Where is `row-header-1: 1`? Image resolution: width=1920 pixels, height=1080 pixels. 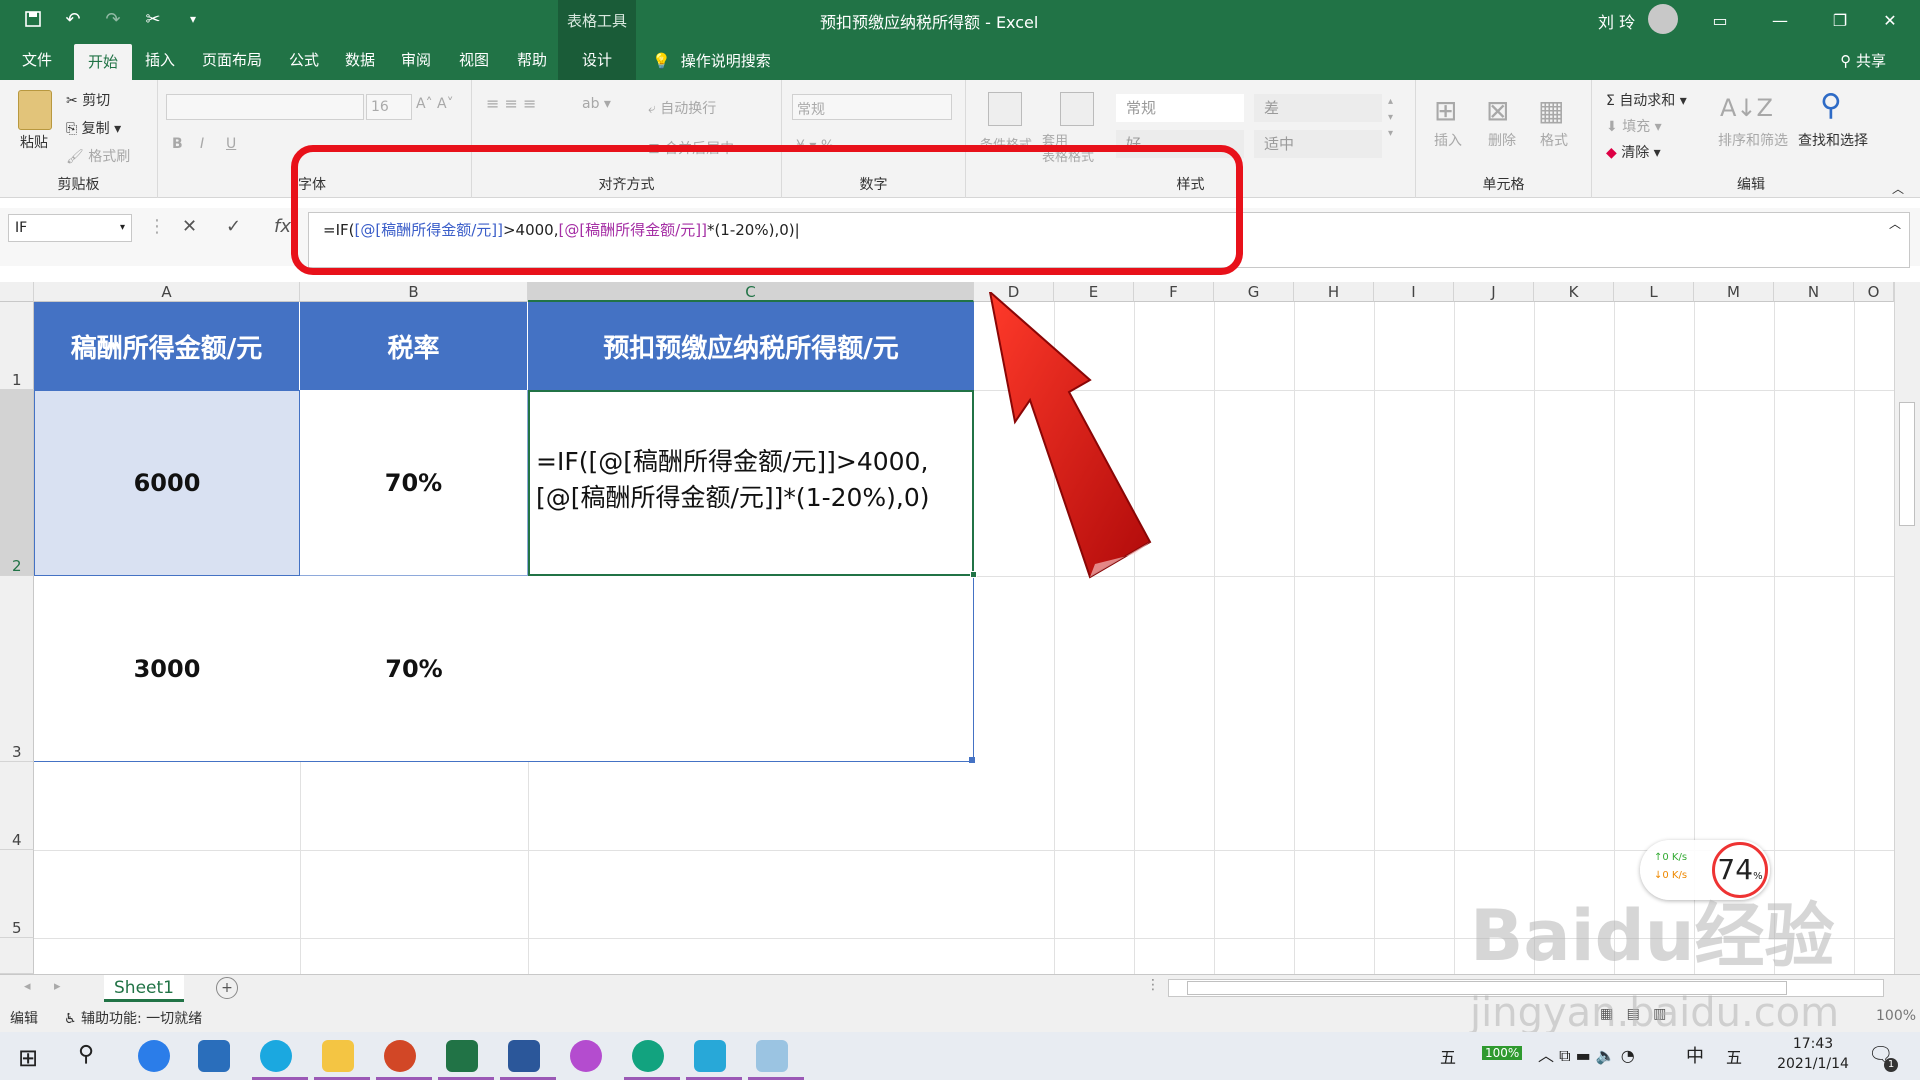 row-header-1: 1 is located at coordinates (17, 346).